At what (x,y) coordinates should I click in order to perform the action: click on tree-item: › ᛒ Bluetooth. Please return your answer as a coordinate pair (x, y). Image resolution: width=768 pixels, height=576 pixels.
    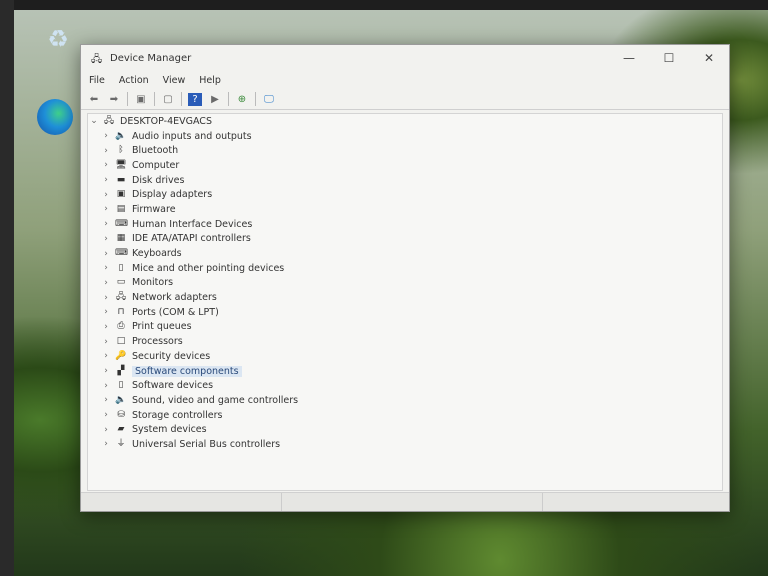
    Looking at the image, I should click on (405, 150).